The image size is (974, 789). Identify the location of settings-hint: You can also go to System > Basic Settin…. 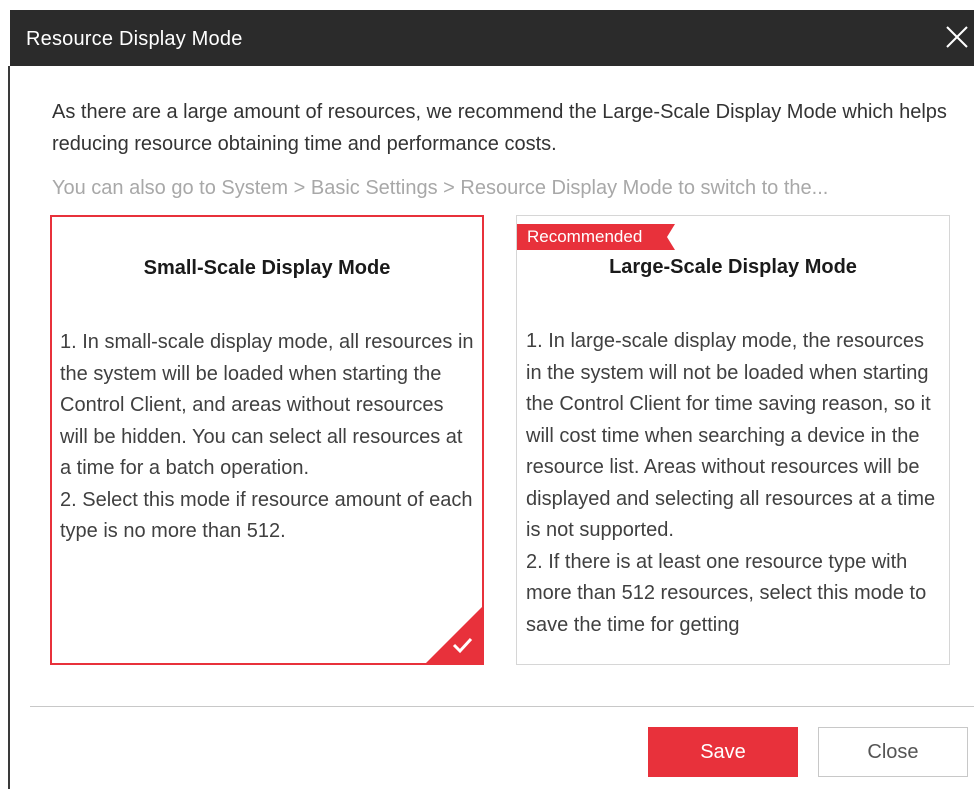
(440, 188).